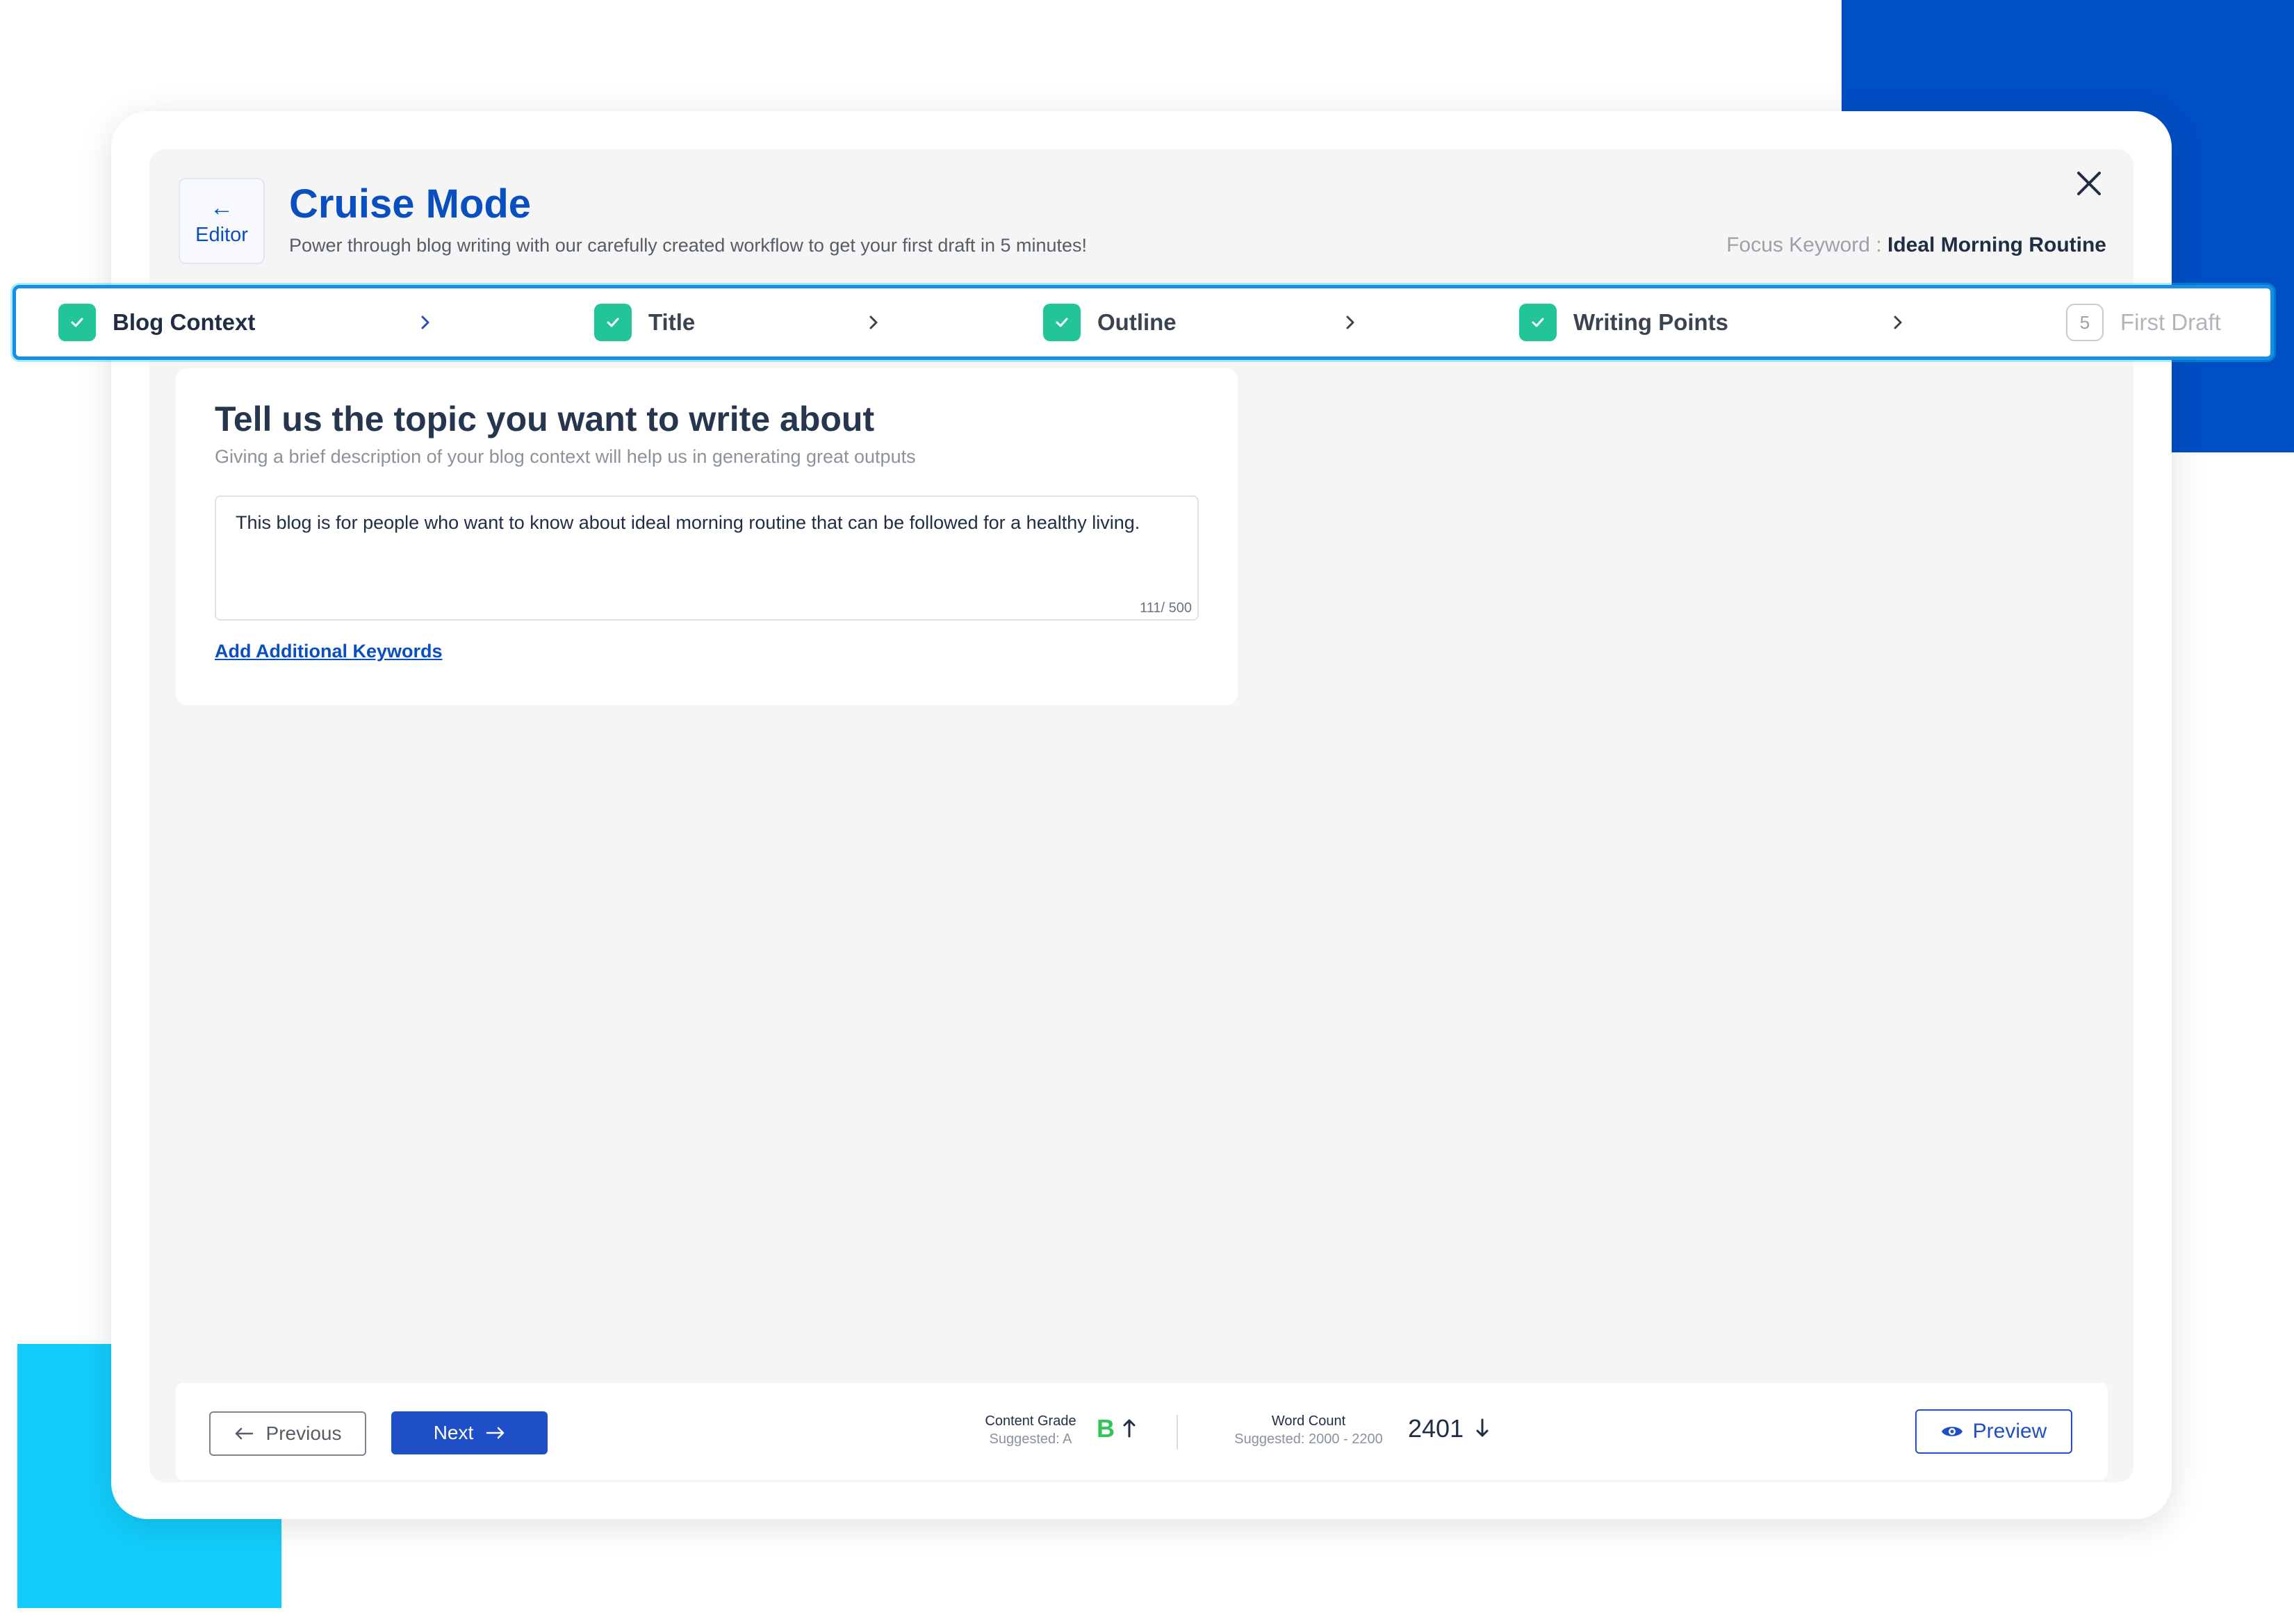 The height and width of the screenshot is (1624, 2294). Describe the element at coordinates (1030, 1421) in the screenshot. I see `content-grade-label: Content Grade` at that location.